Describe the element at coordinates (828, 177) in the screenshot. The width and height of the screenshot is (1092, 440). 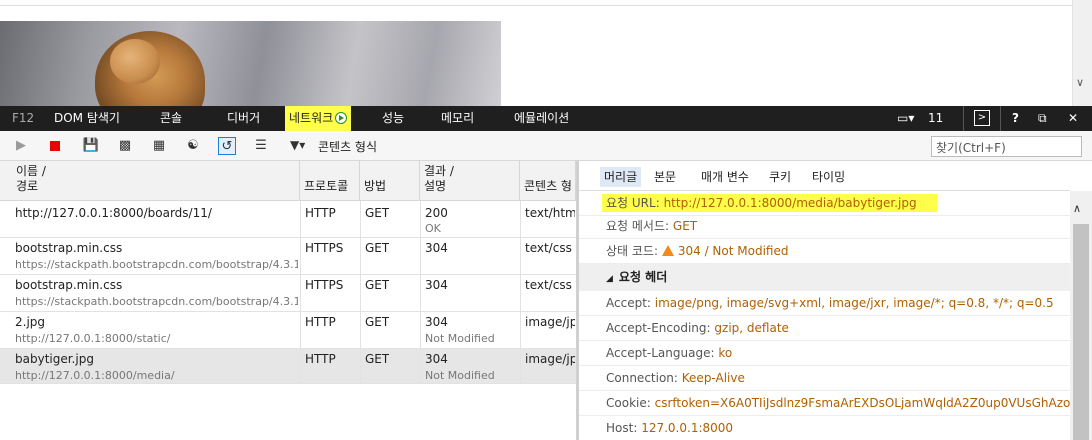
I see `tab-timings: 타이밍` at that location.